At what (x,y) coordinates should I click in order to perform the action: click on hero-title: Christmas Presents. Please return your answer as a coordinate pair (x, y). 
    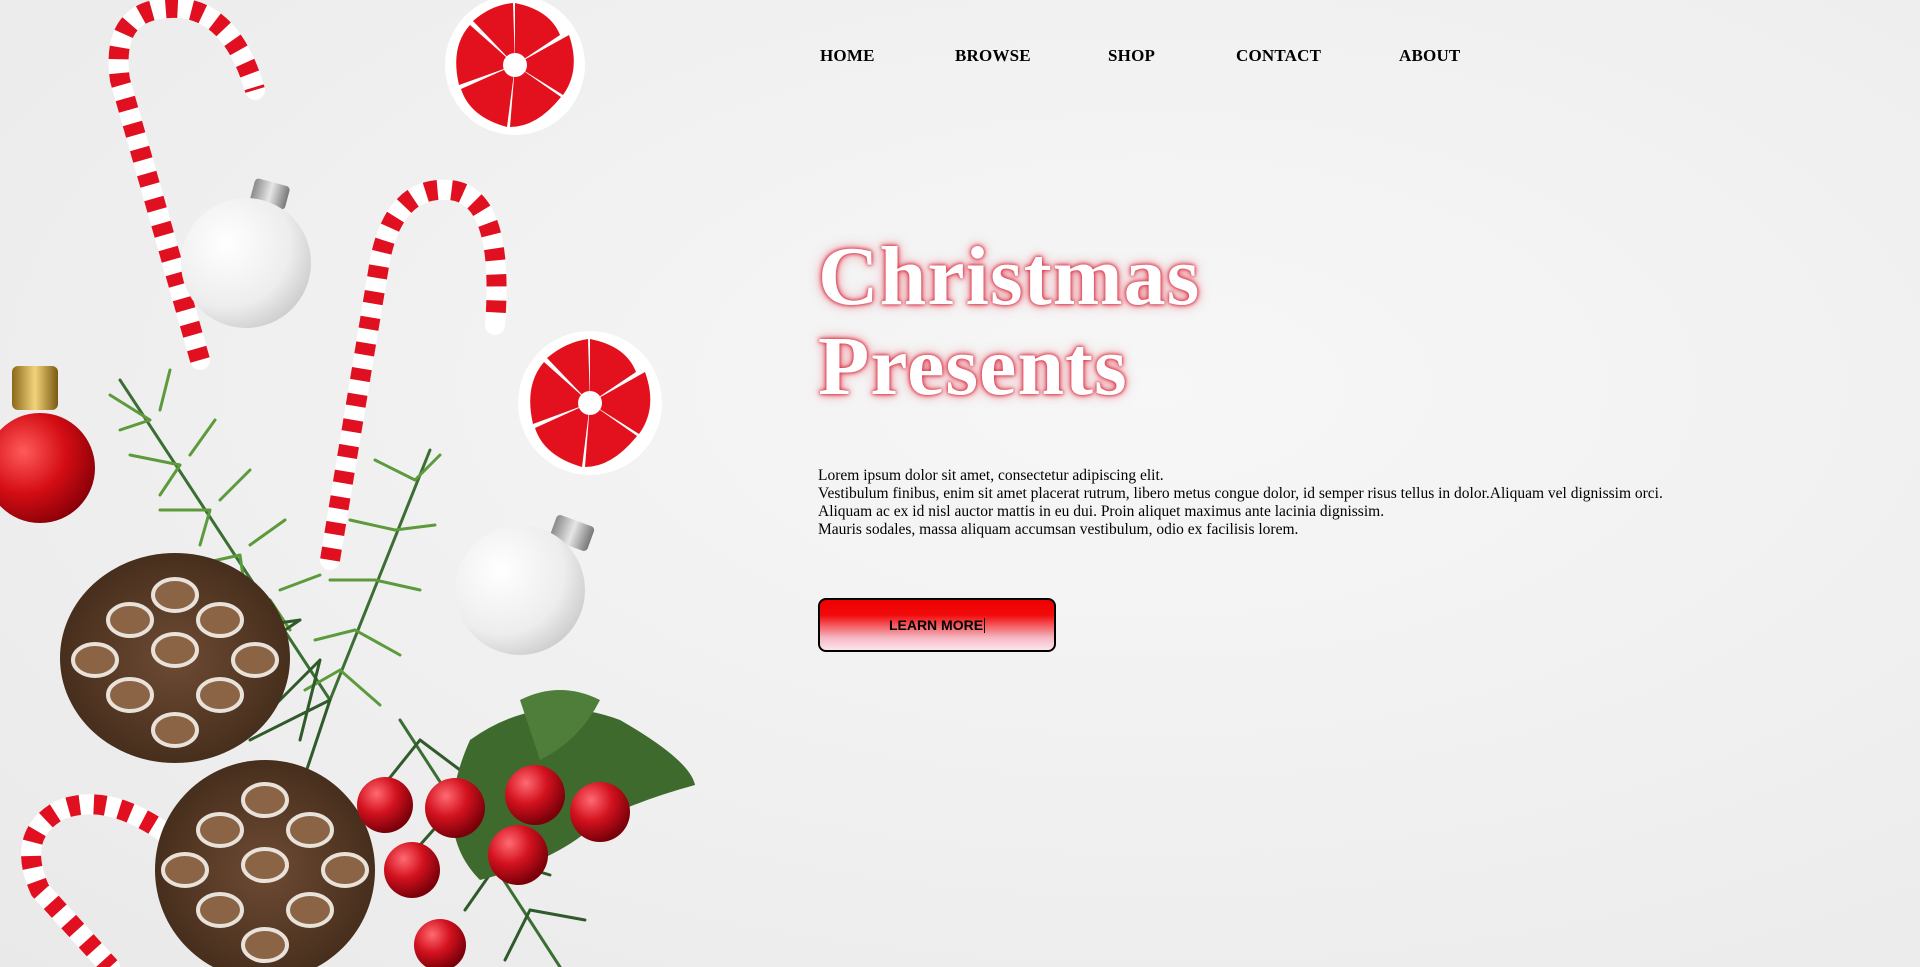
    Looking at the image, I should click on (1009, 322).